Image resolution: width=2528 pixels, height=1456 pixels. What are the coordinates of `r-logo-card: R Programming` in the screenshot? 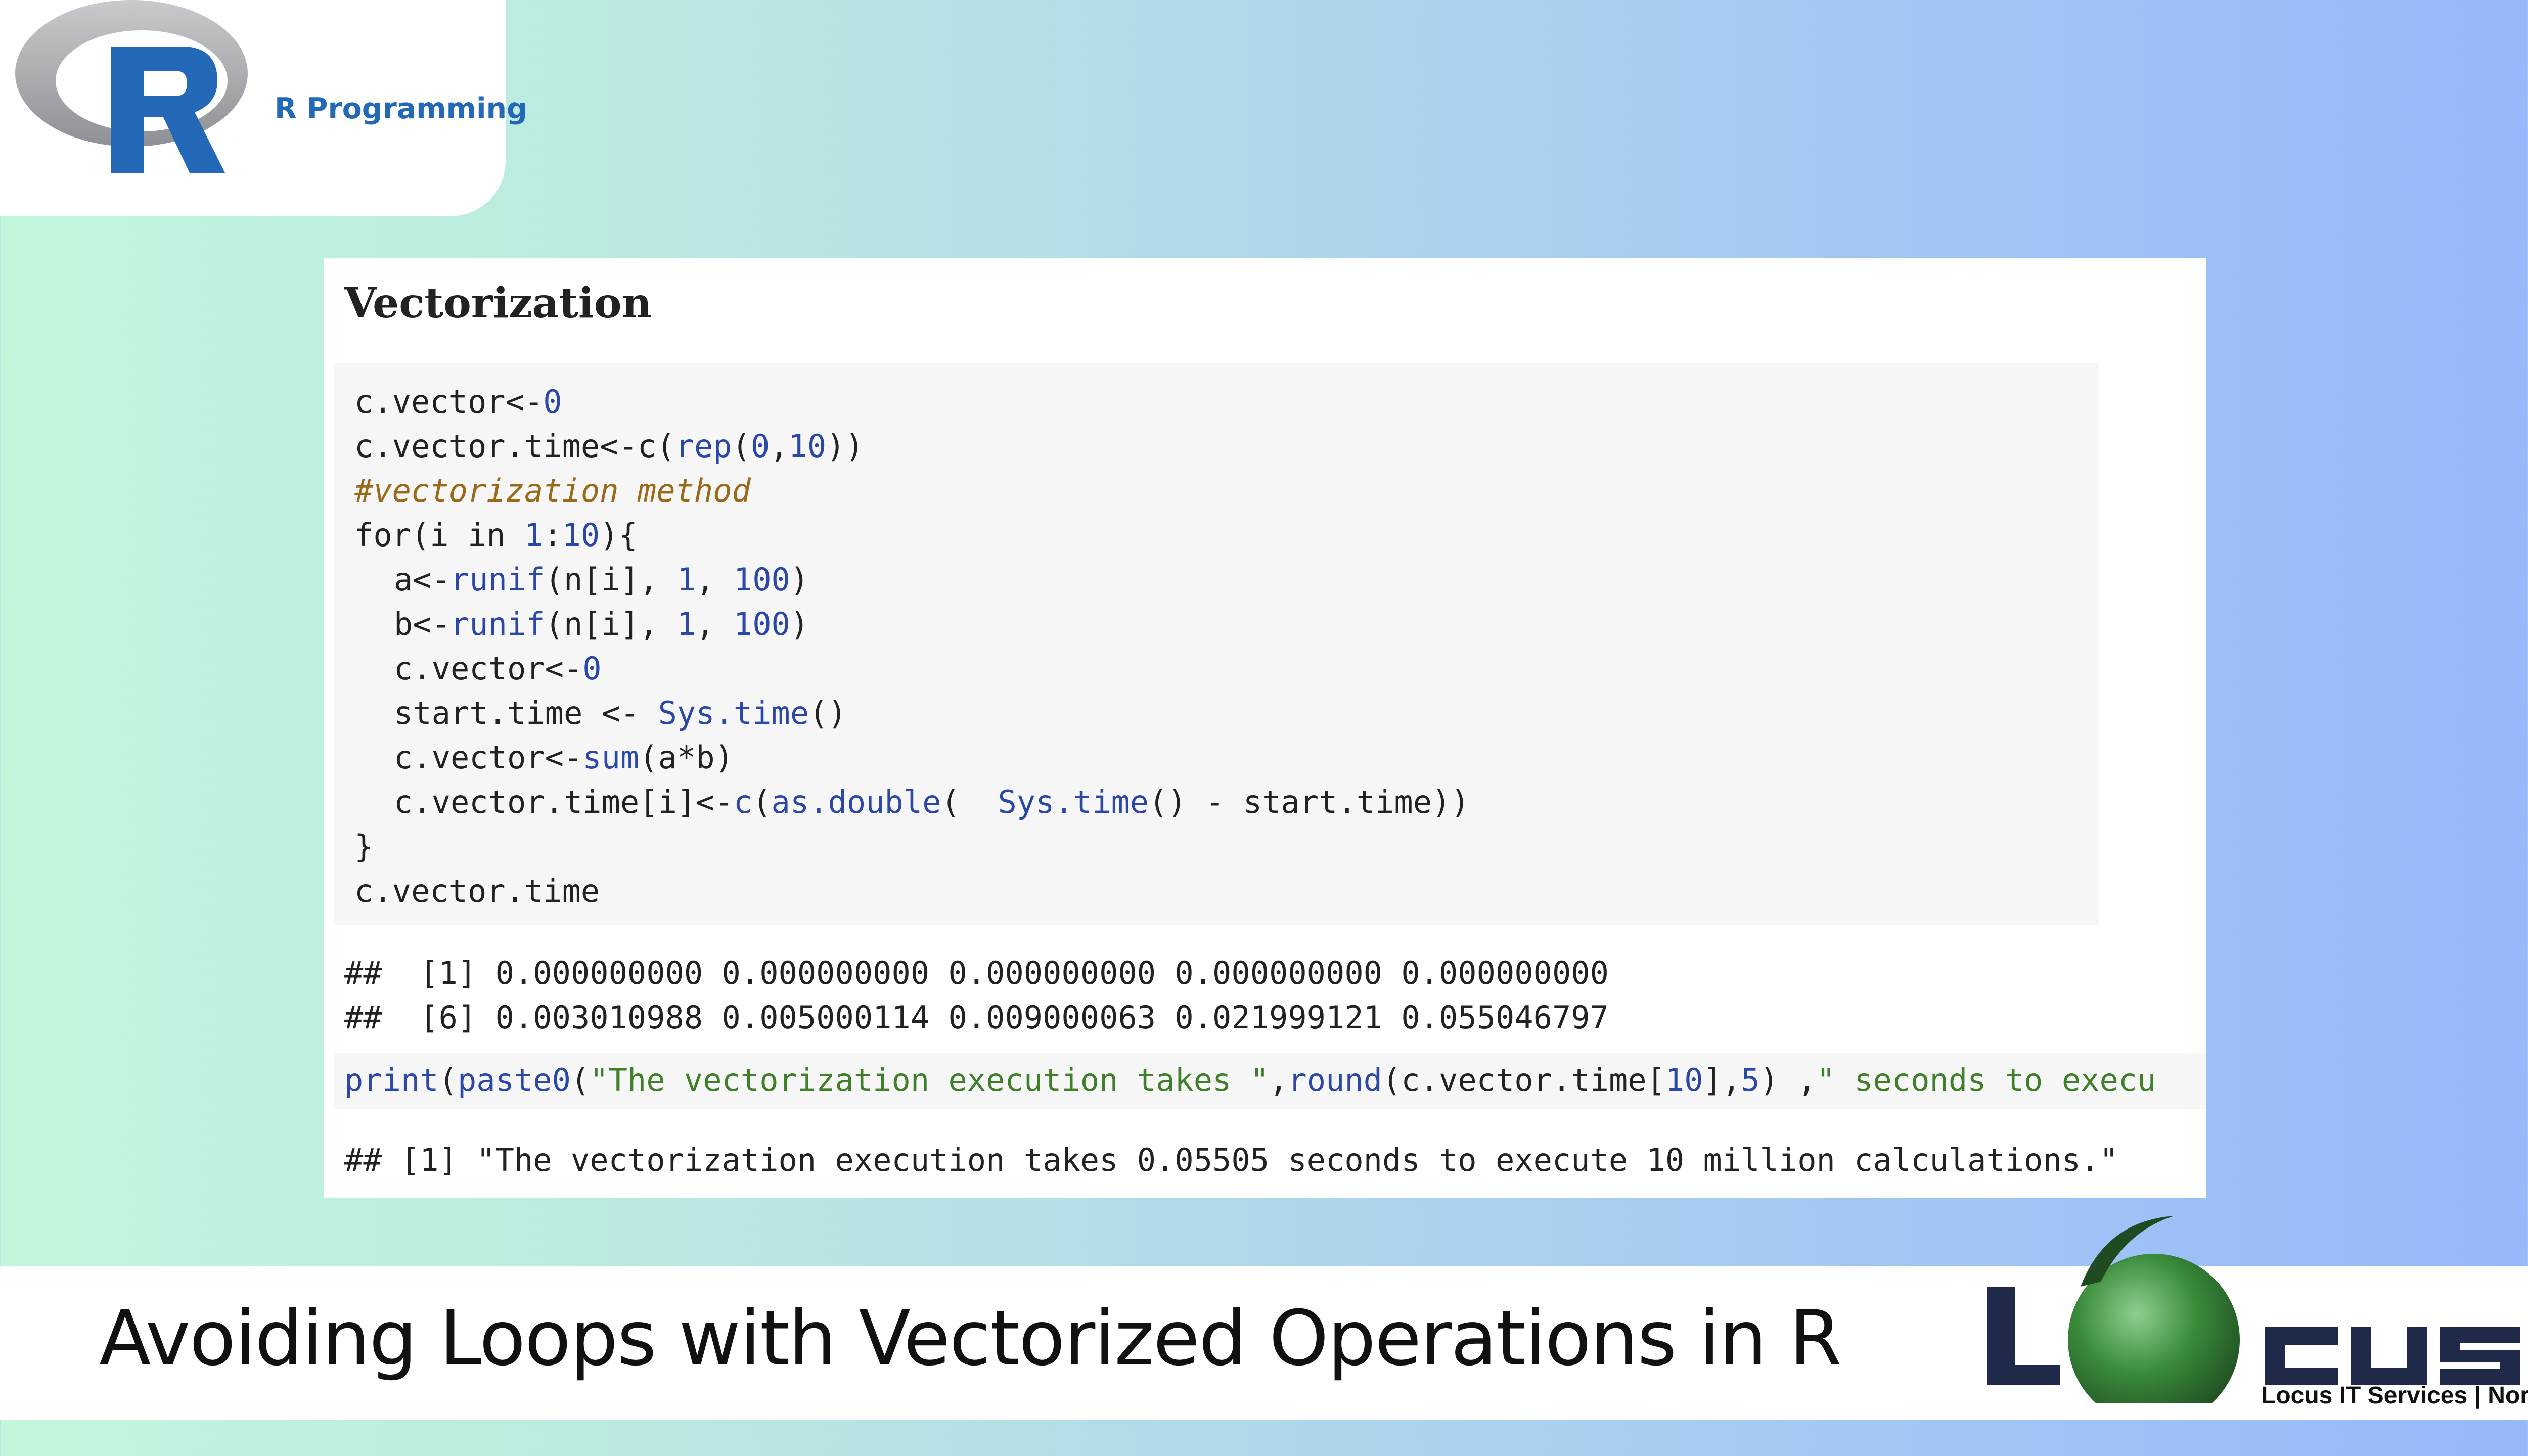 It's located at (264, 108).